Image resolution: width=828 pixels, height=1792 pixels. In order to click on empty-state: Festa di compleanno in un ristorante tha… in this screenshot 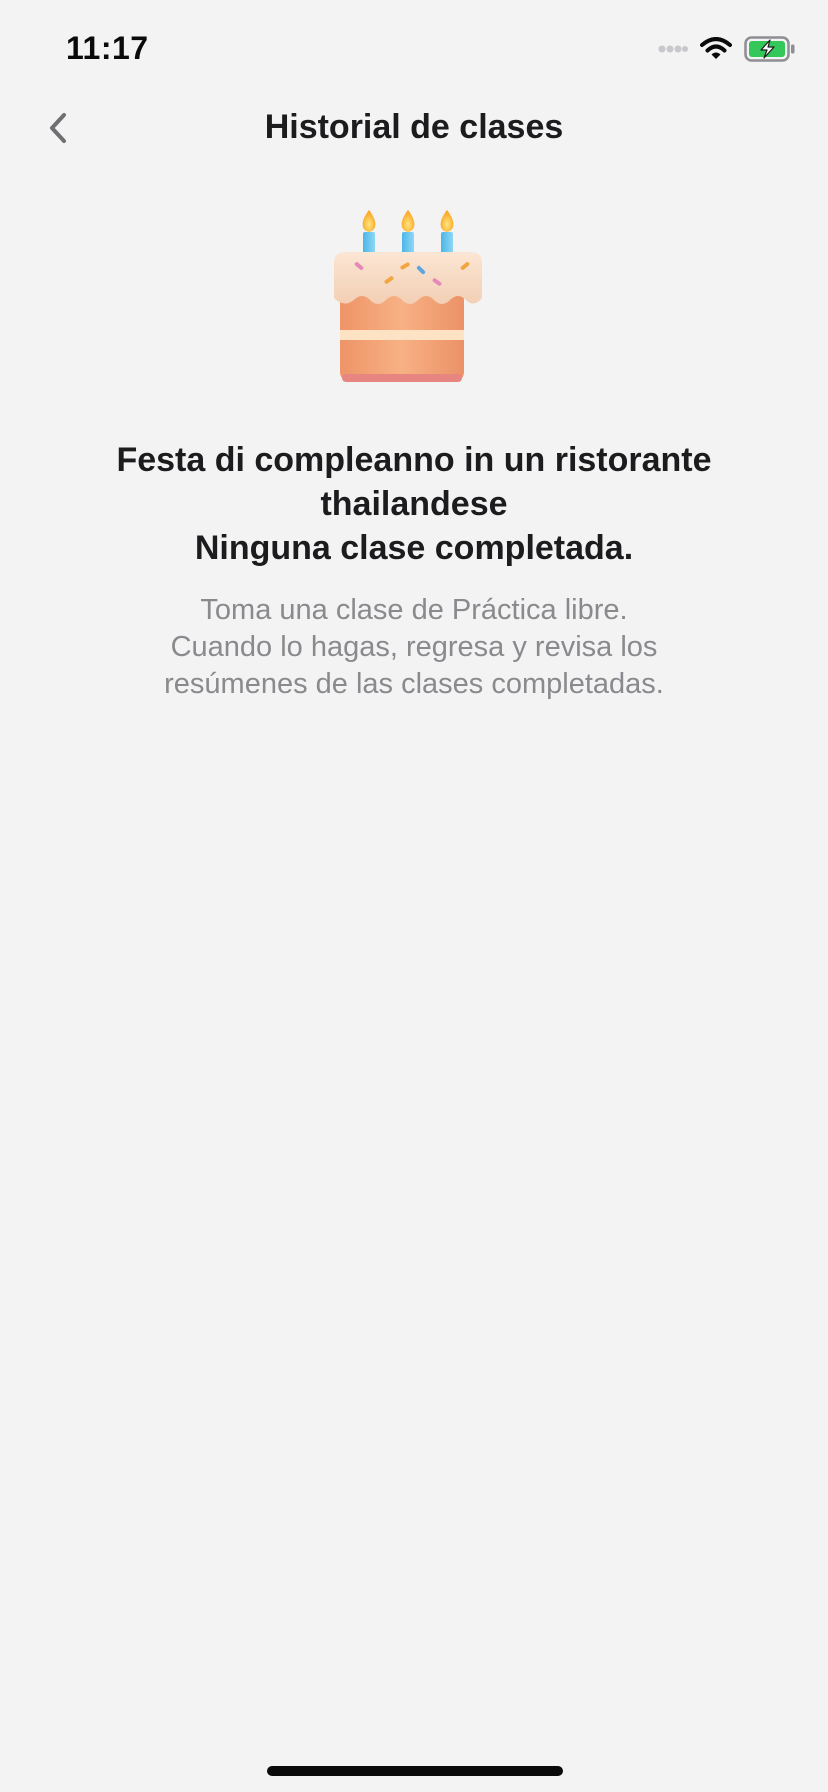, I will do `click(414, 570)`.